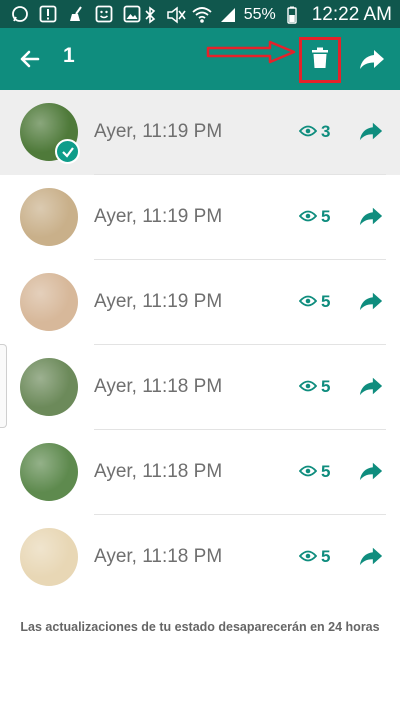 Image resolution: width=400 pixels, height=711 pixels. What do you see at coordinates (292, 15) in the screenshot?
I see `battery-icon` at bounding box center [292, 15].